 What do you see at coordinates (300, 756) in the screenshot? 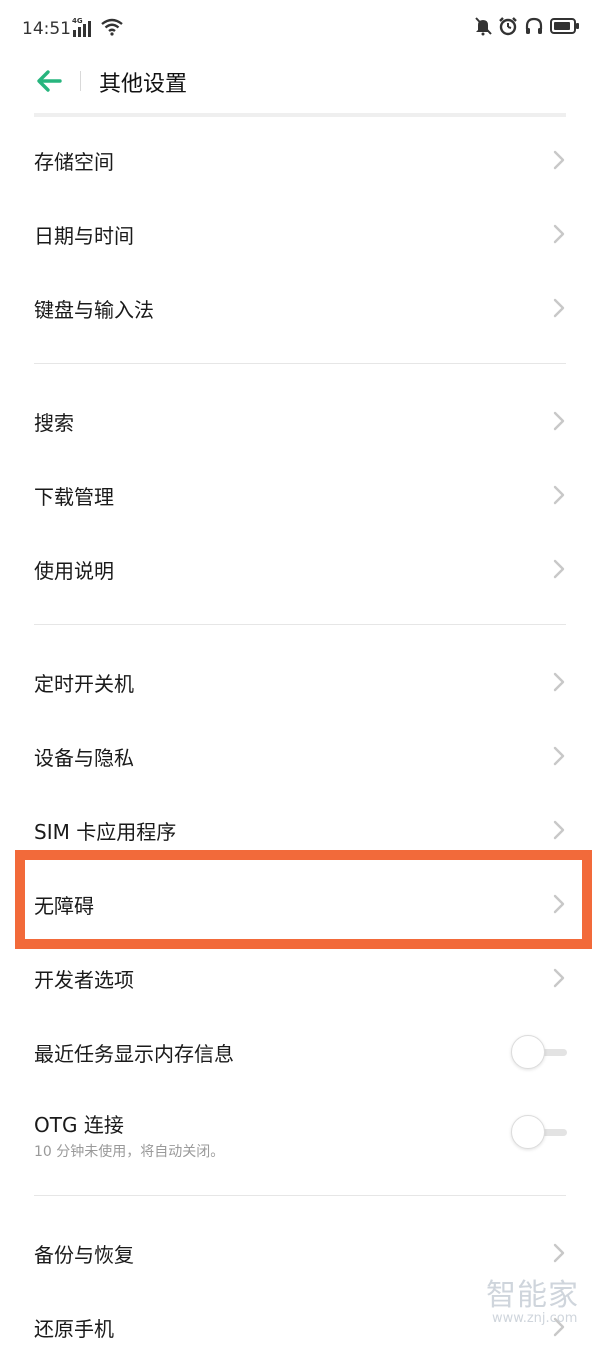
I see `settings-item-device-privacy: 设备与隐私` at bounding box center [300, 756].